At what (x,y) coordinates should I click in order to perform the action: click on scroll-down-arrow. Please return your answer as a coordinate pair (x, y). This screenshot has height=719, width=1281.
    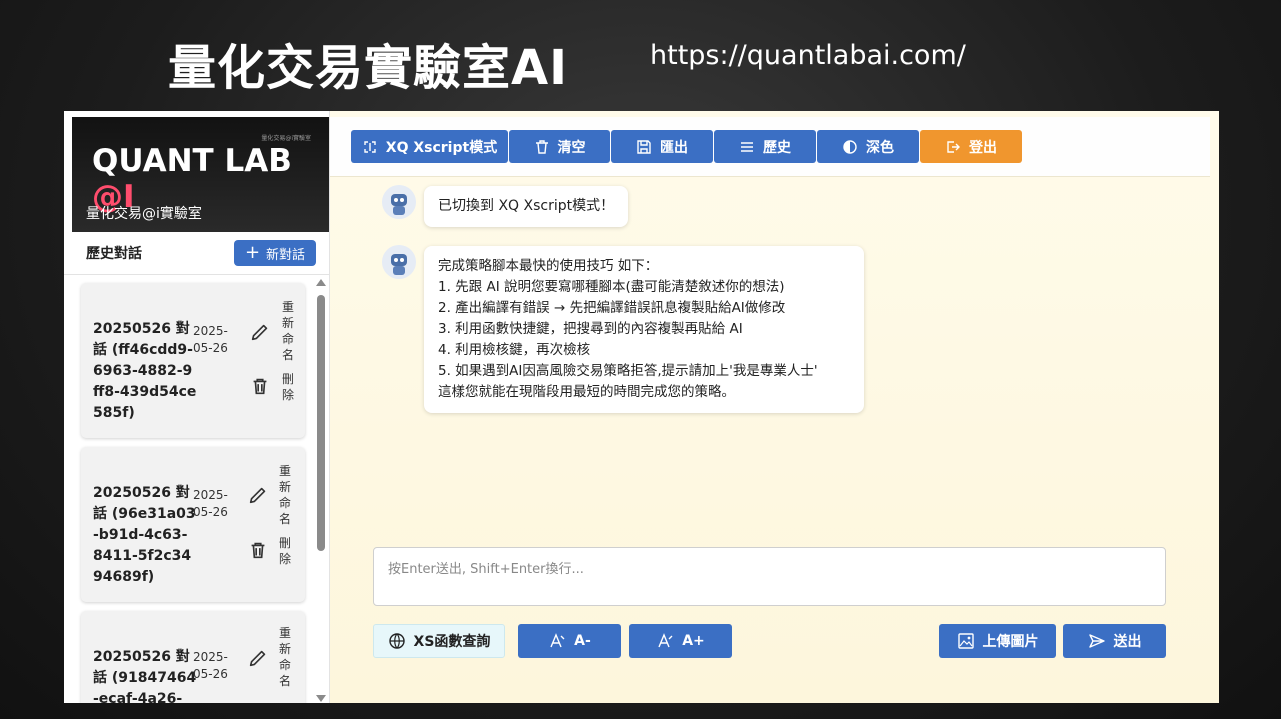
    Looking at the image, I should click on (321, 698).